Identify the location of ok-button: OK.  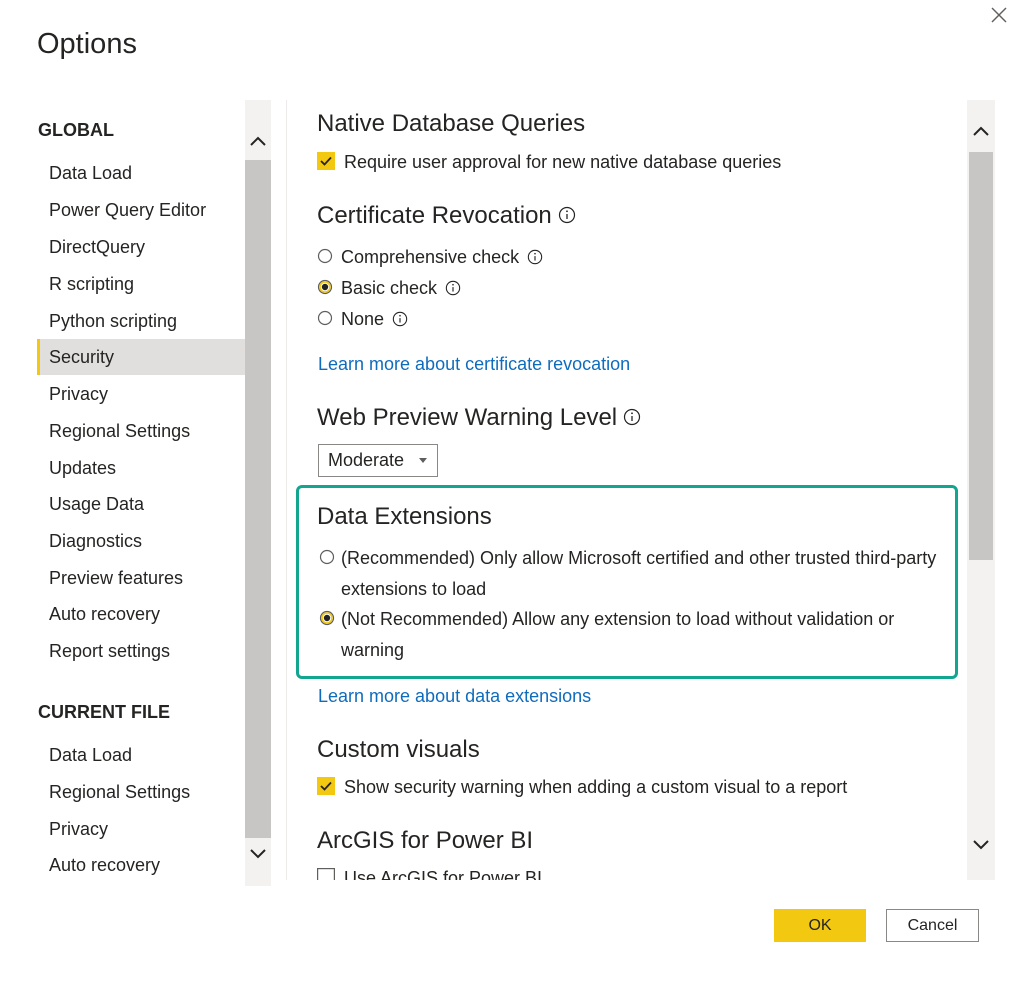
(820, 925).